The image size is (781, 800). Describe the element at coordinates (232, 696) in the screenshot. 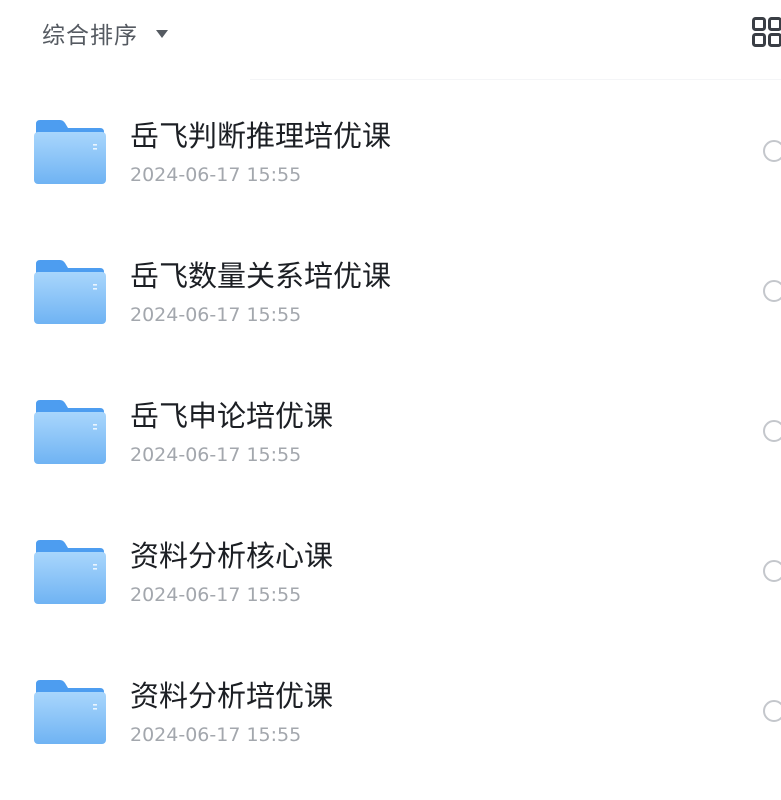

I see `folder-name: 资料分析培优课` at that location.